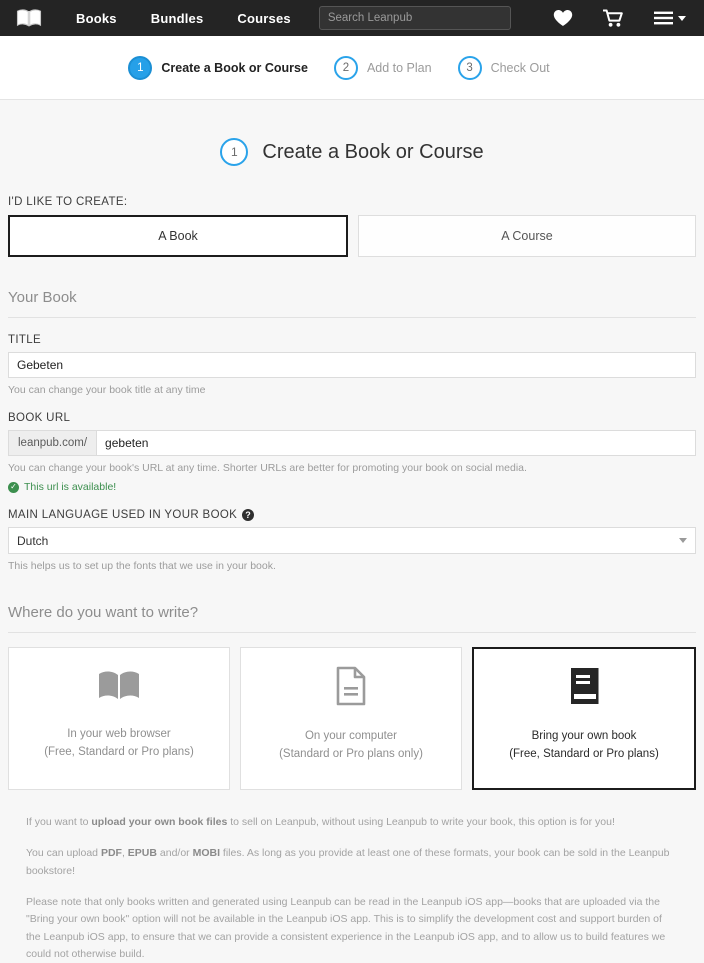 The width and height of the screenshot is (704, 963). I want to click on chevron-down-icon, so click(682, 18).